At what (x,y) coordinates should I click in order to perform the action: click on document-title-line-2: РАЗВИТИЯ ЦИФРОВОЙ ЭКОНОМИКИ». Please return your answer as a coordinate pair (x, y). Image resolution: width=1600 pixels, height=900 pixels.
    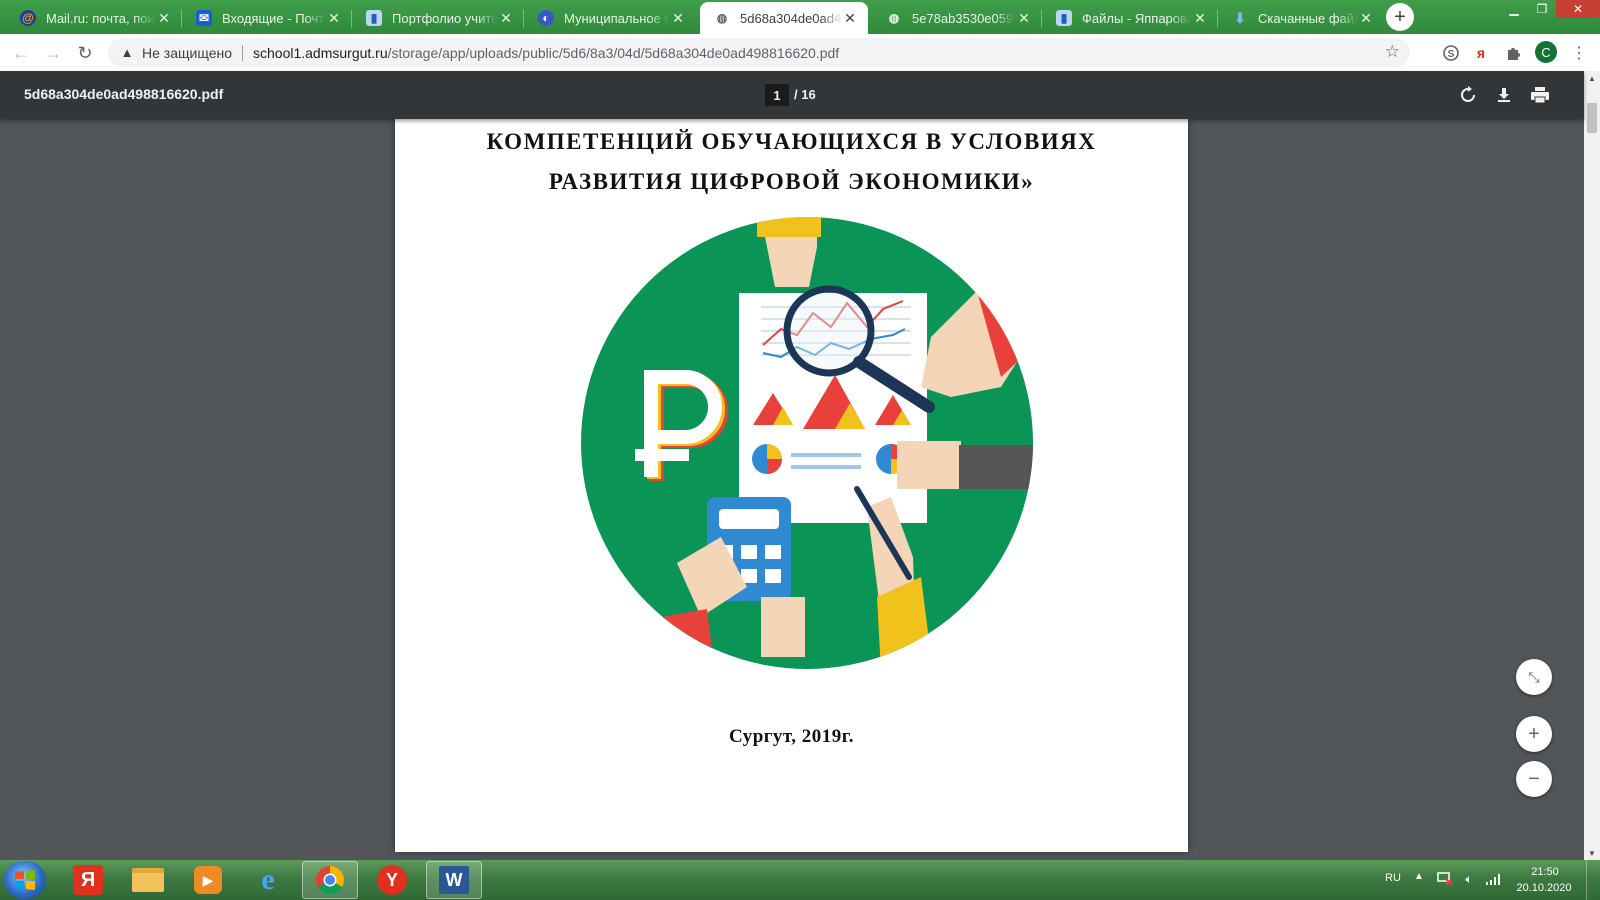
    Looking at the image, I should click on (791, 181).